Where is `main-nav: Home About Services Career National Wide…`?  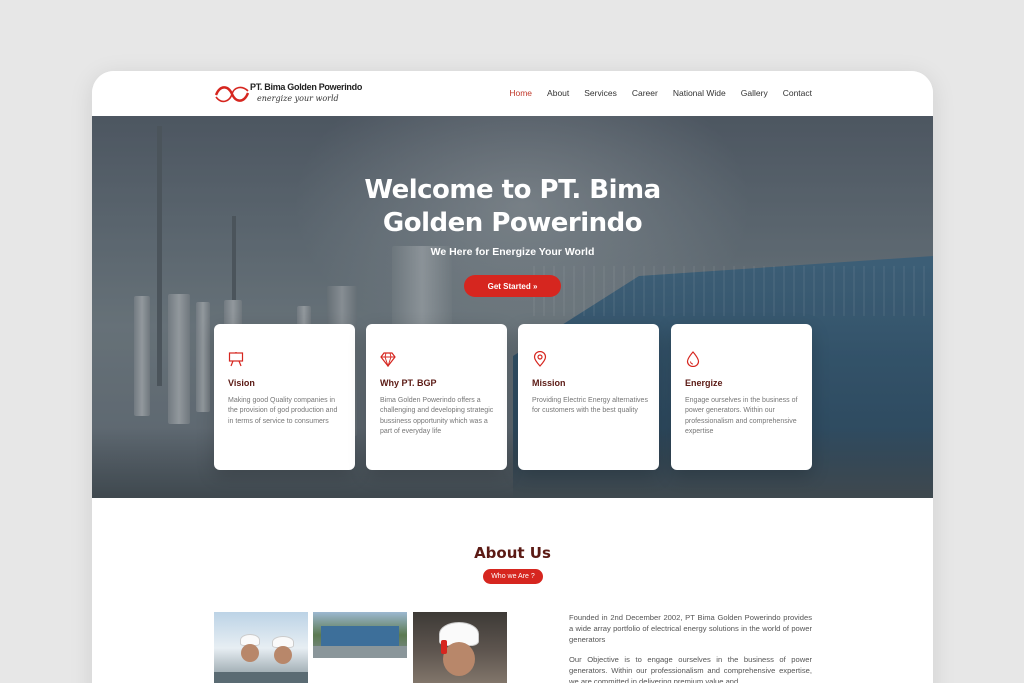
main-nav: Home About Services Career National Wide… is located at coordinates (653, 93).